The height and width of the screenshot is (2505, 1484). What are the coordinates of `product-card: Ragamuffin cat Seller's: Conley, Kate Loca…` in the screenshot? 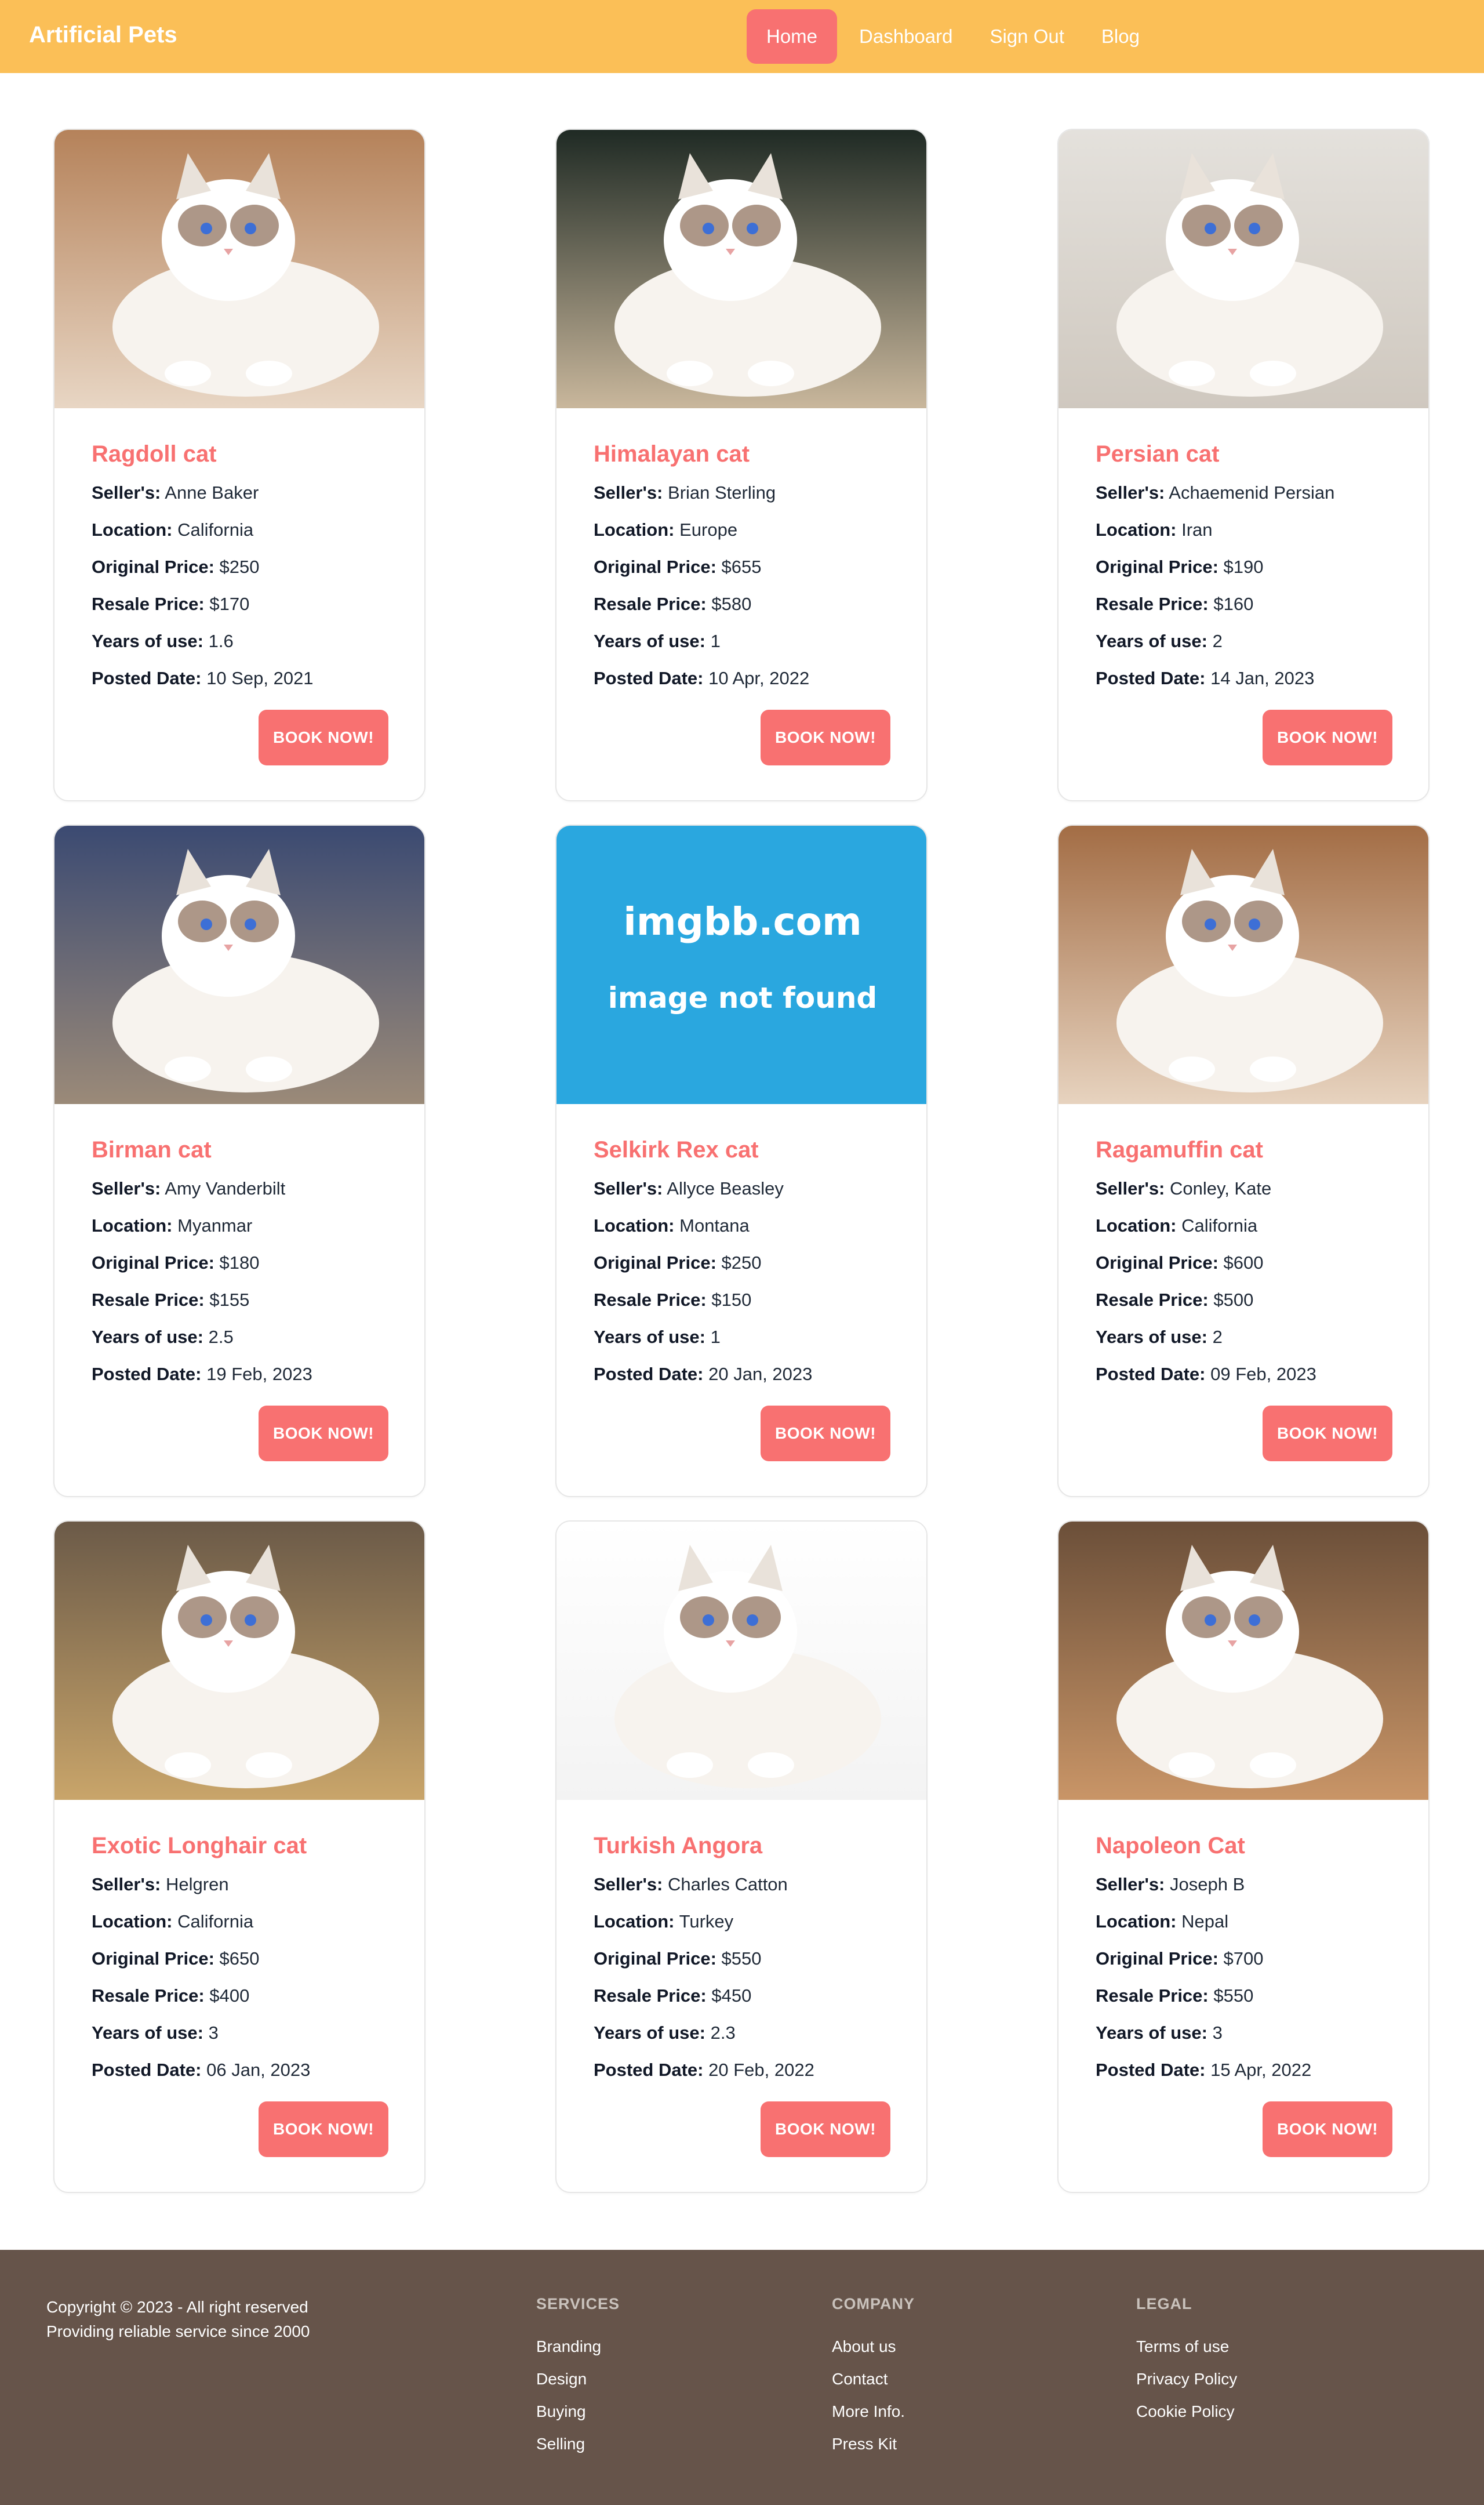 It's located at (1244, 1161).